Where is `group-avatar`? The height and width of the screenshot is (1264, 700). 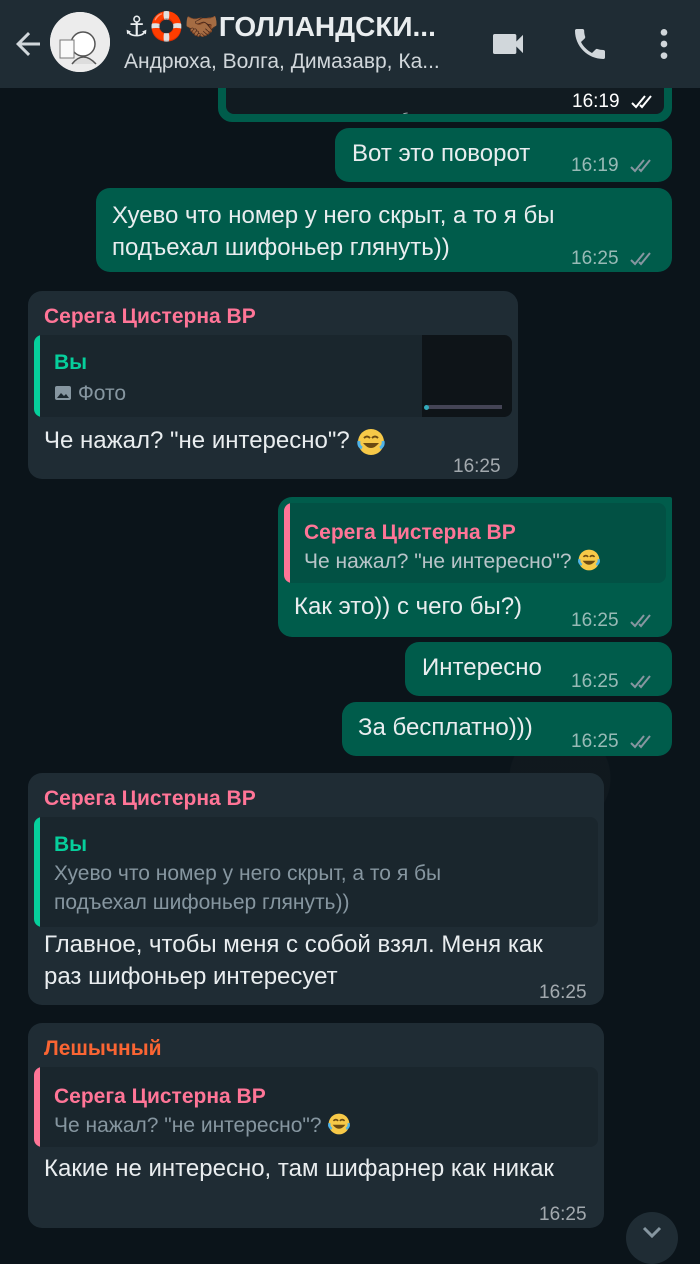
group-avatar is located at coordinates (80, 42).